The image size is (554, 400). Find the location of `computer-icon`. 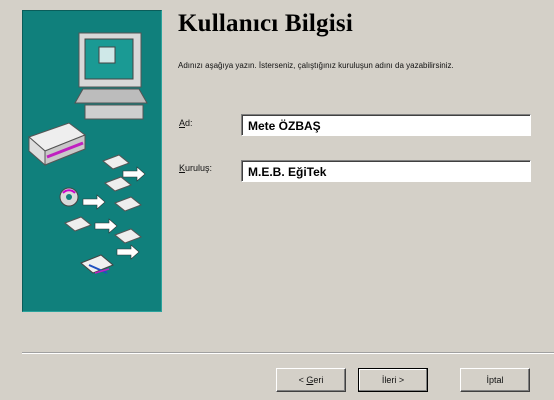

computer-icon is located at coordinates (111, 76).